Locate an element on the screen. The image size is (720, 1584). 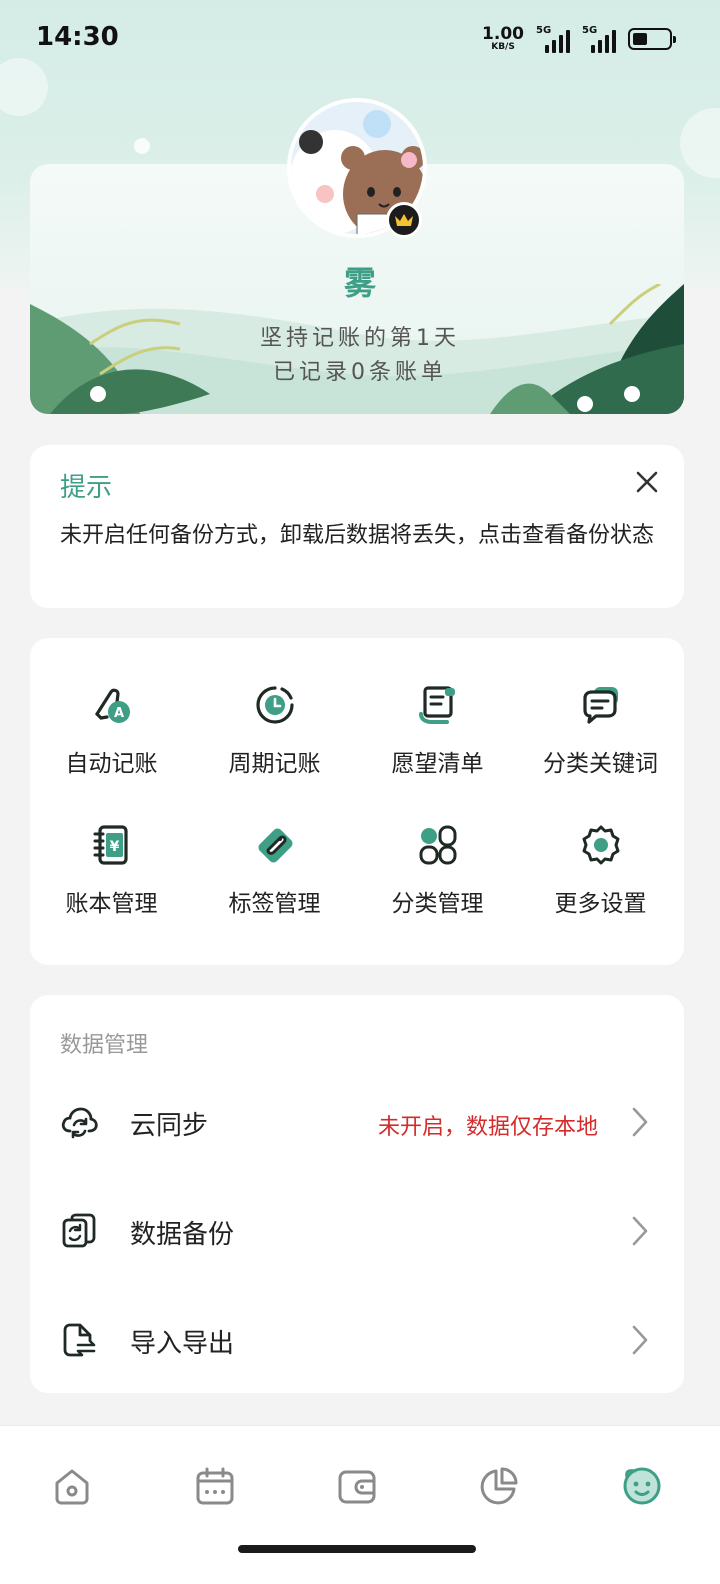
feature-periodic-bookkeeping: 周期记账 is located at coordinates (274, 707).